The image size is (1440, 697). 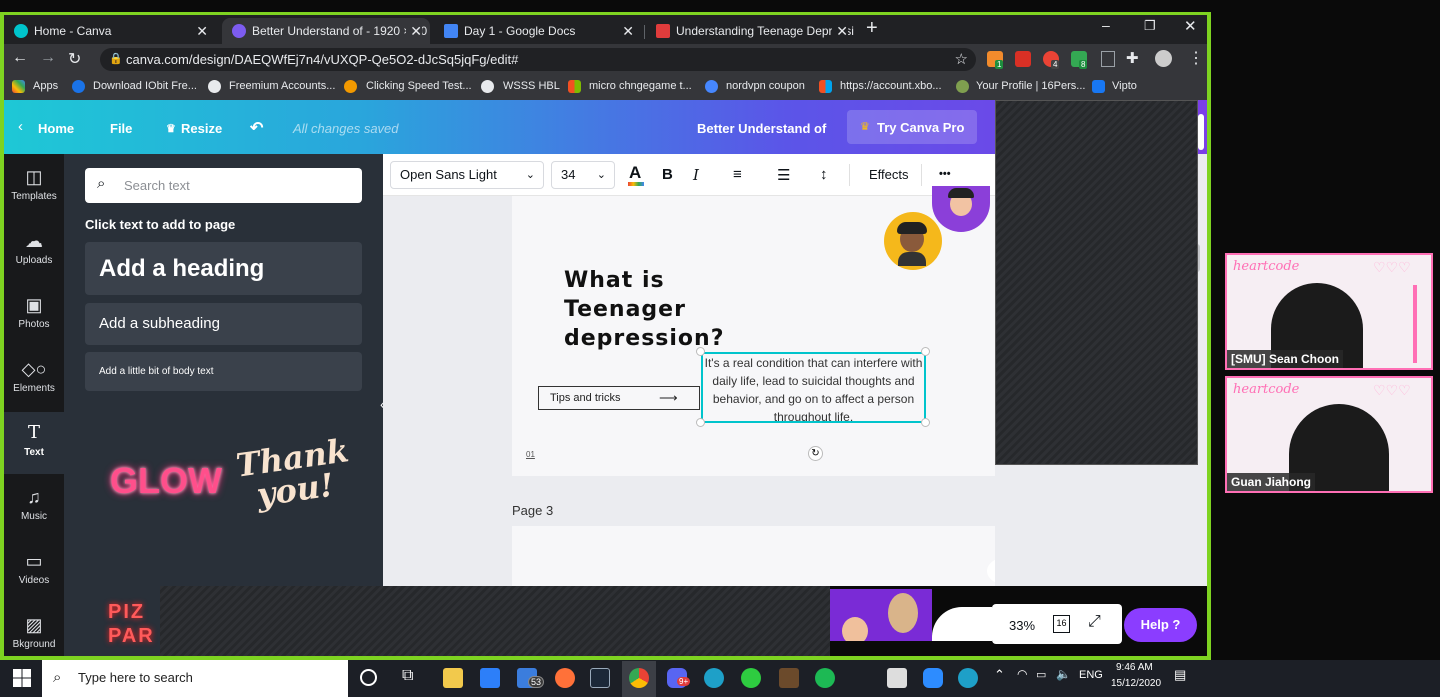 What do you see at coordinates (1022, 674) in the screenshot?
I see `wifi-icon: ◠` at bounding box center [1022, 674].